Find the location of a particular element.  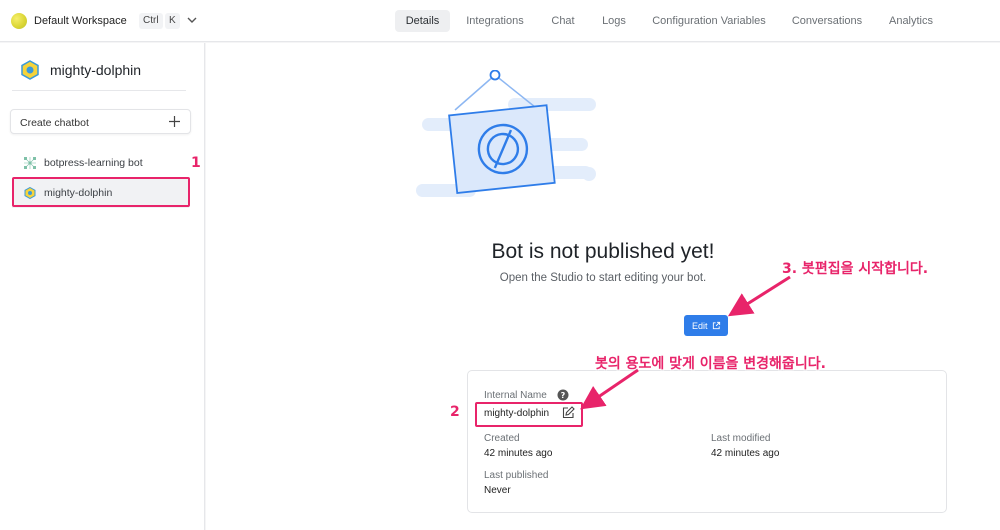

last-published-value: Never is located at coordinates (497, 490).